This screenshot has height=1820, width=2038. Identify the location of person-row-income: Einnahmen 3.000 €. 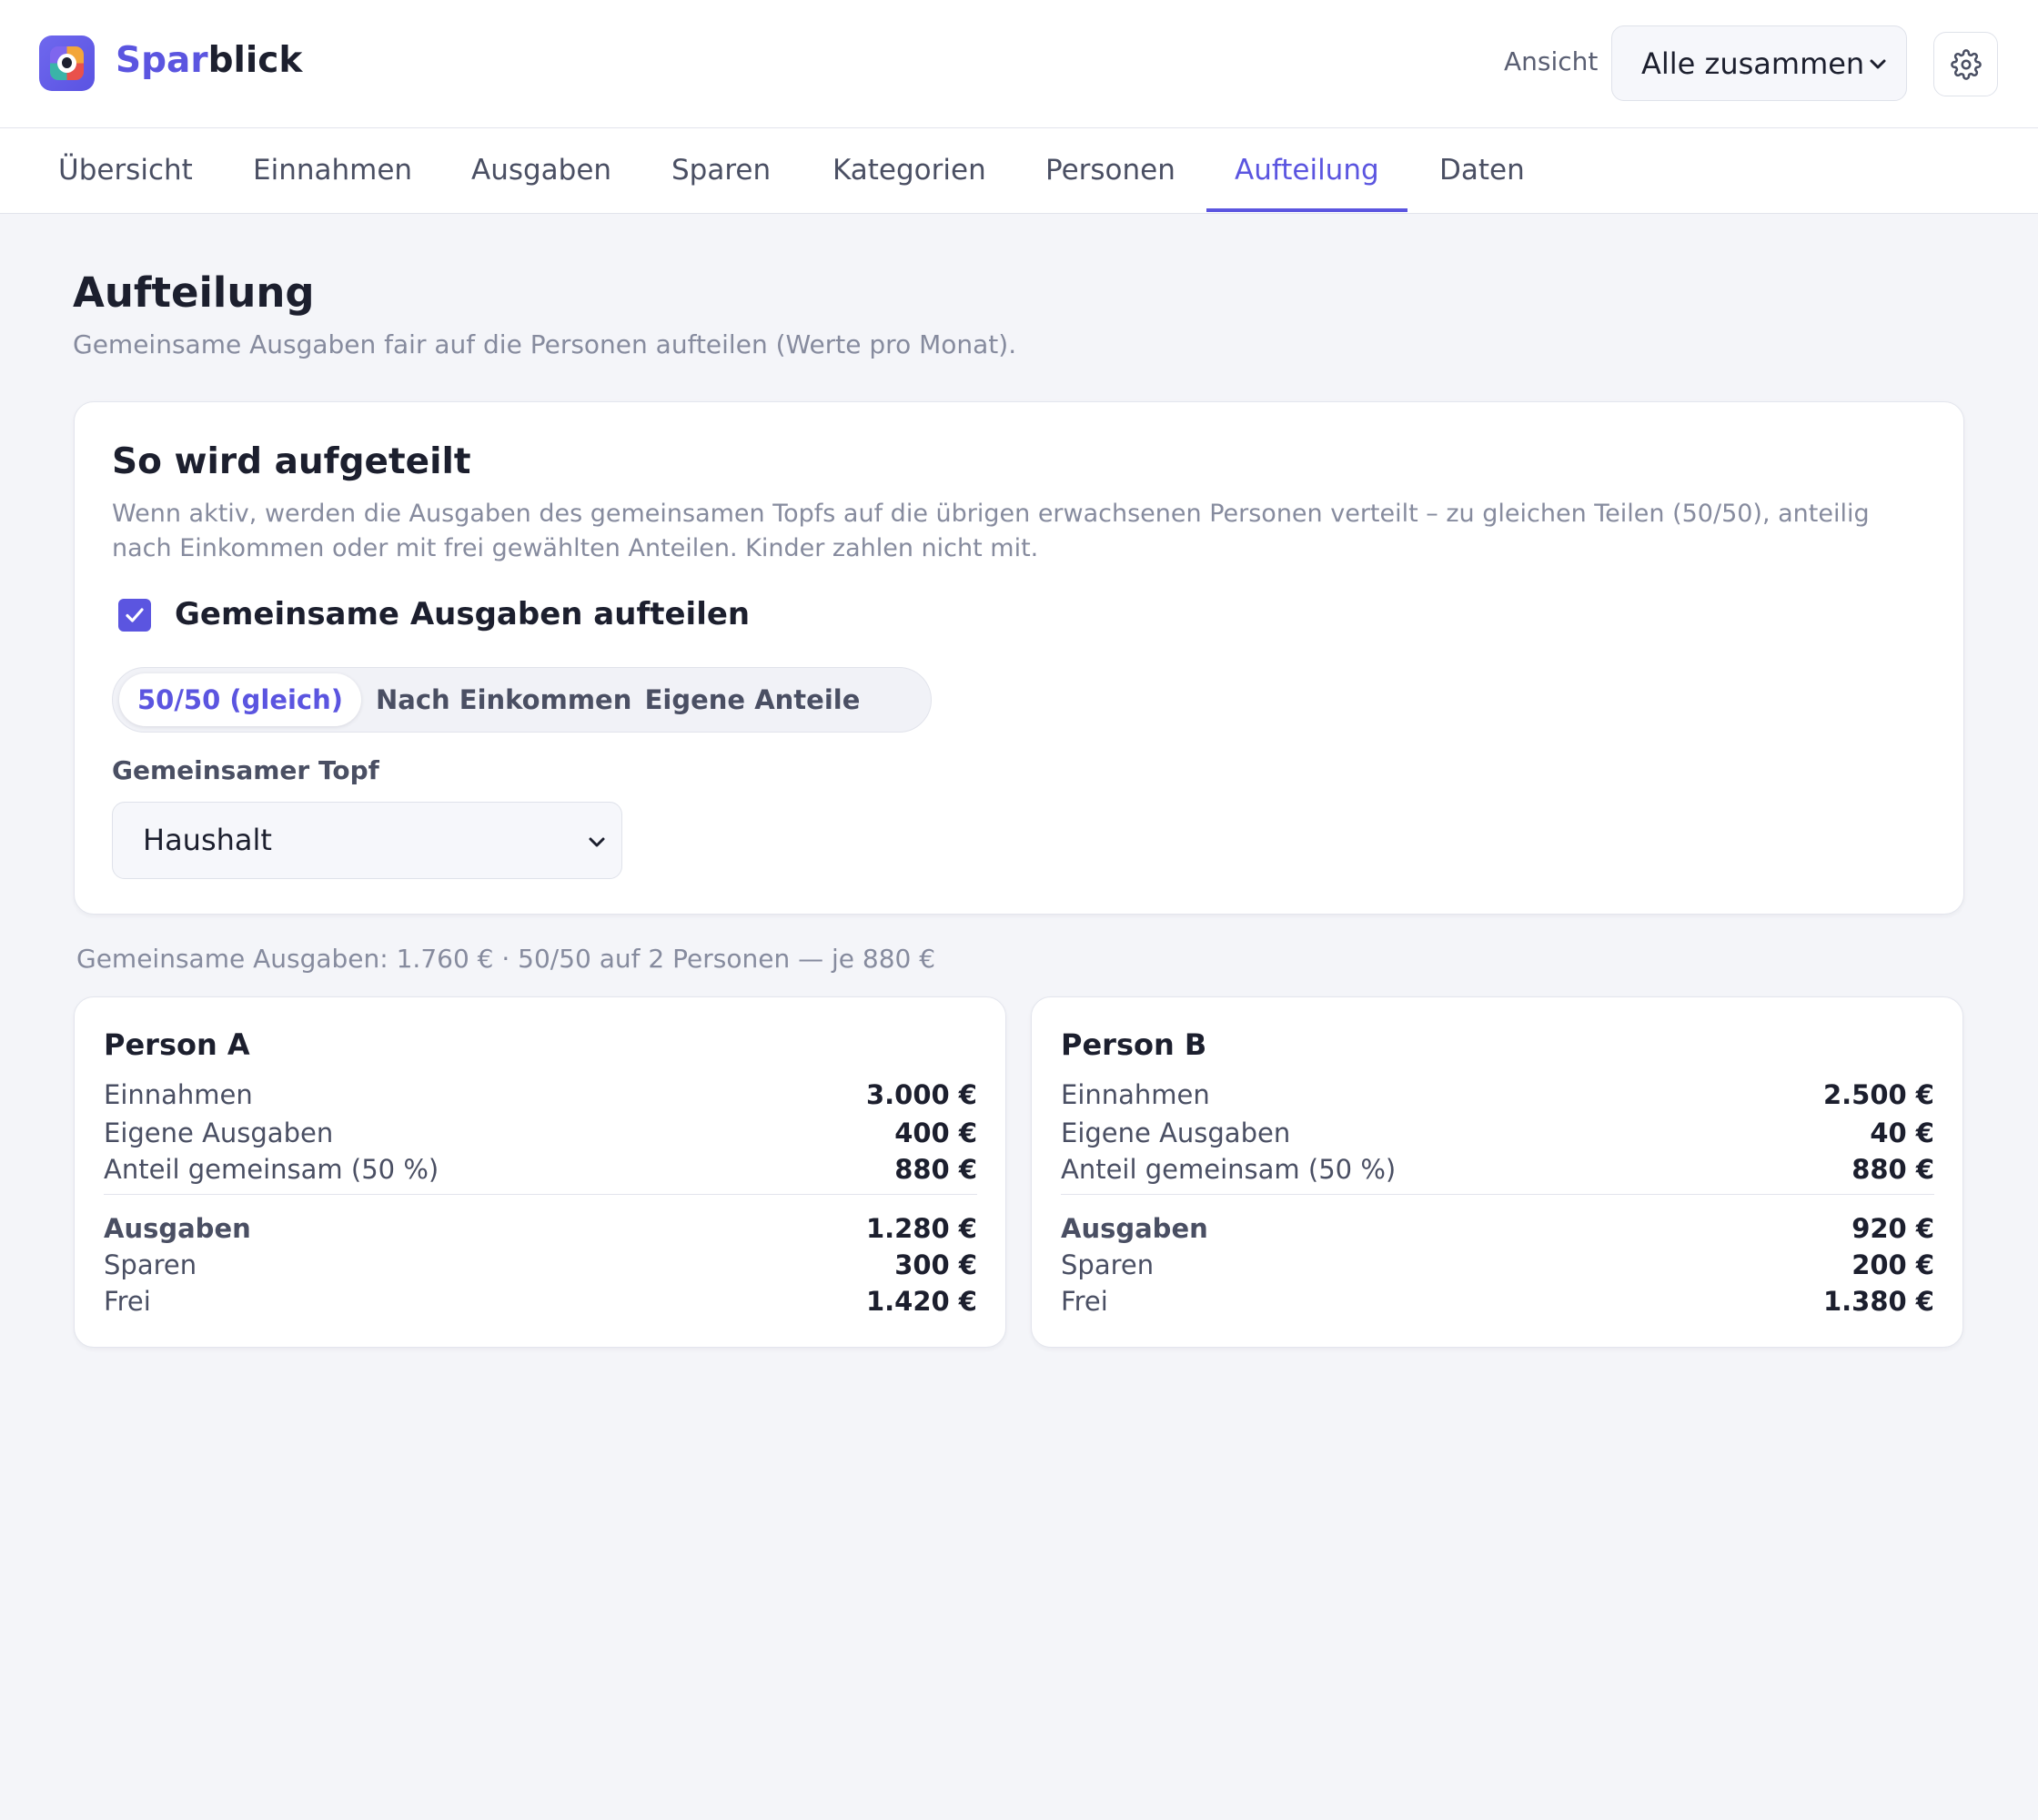
(540, 1095).